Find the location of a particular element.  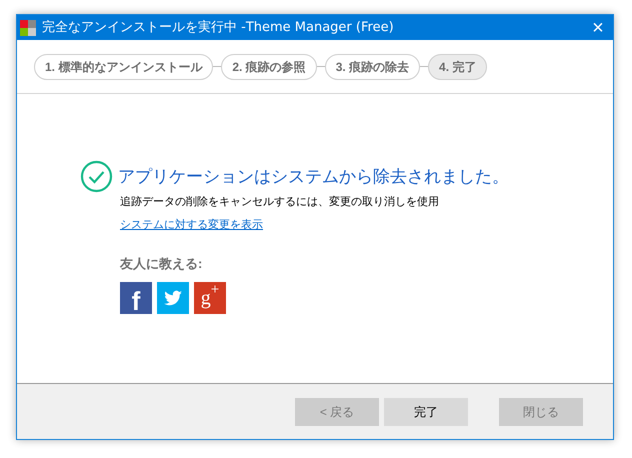

share-label: 友人に教える: is located at coordinates (162, 264).